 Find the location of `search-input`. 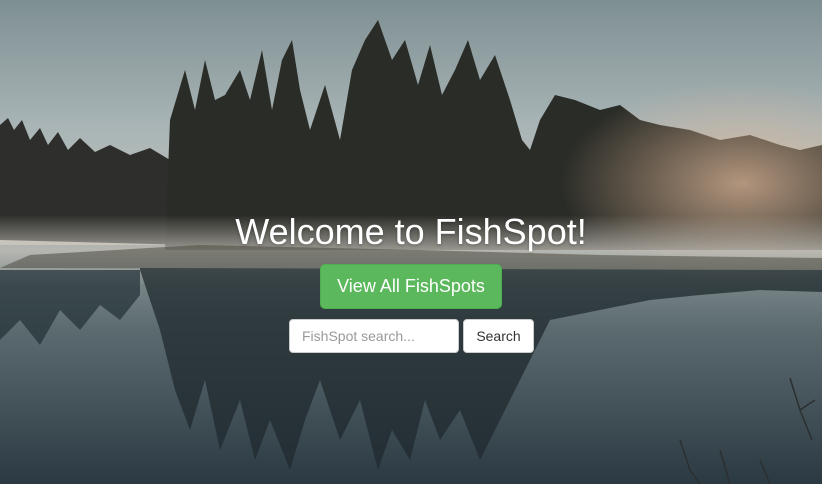

search-input is located at coordinates (374, 336).